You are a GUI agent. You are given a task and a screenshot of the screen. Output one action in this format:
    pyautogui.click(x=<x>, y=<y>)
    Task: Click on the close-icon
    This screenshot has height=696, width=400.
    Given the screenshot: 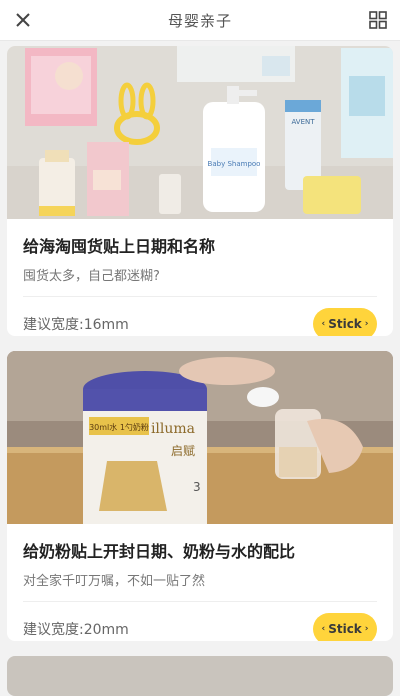 What is the action you would take?
    pyautogui.click(x=23, y=20)
    